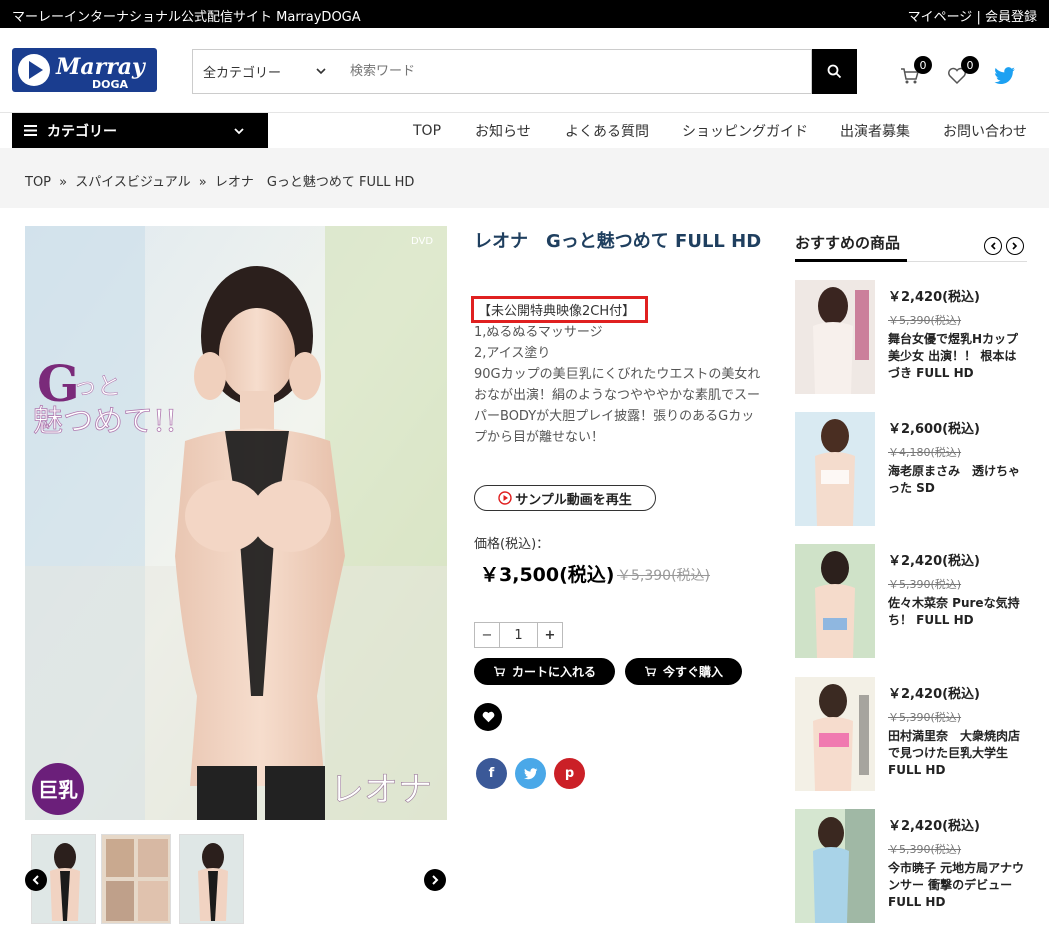 This screenshot has width=1049, height=946. I want to click on bonus-highlight: 【未公開特典映像2CH付】, so click(559, 309).